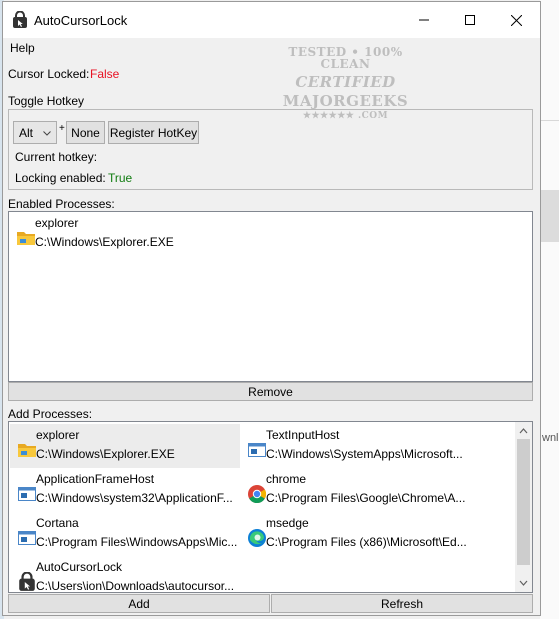  What do you see at coordinates (79, 567) in the screenshot?
I see `process-name: AutoCursorLock` at bounding box center [79, 567].